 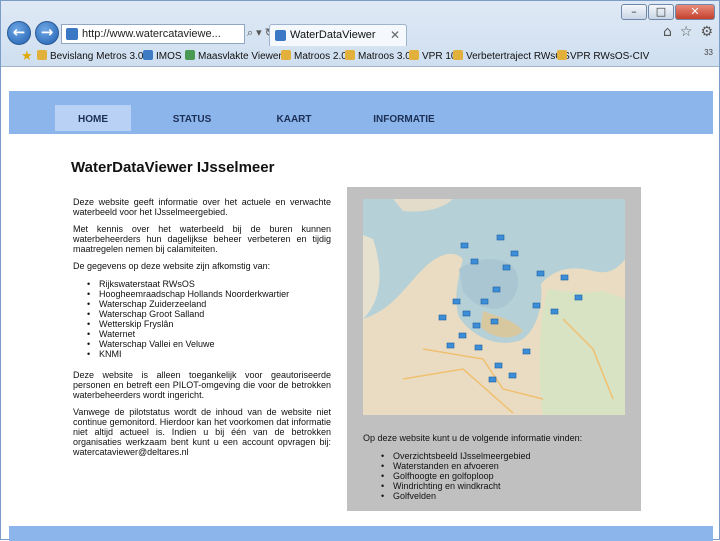 I want to click on window-controls: – □ ✕, so click(x=668, y=12).